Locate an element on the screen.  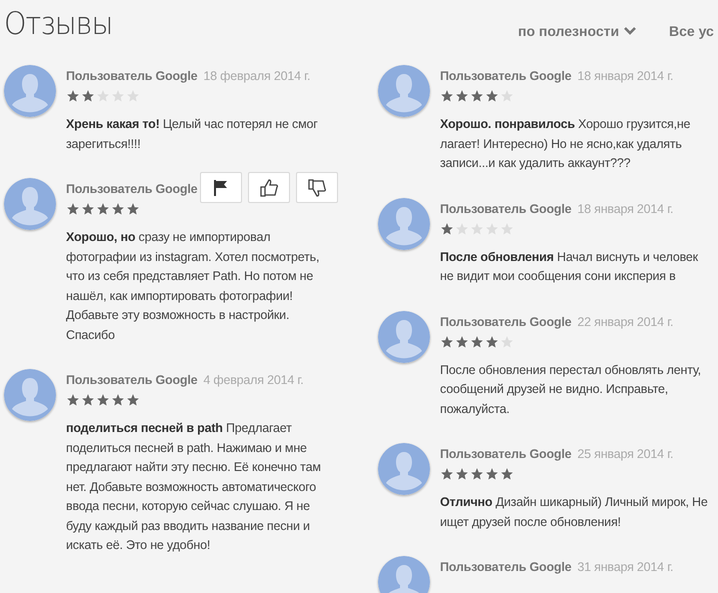
review-date: 25 января 2014 г. is located at coordinates (625, 454).